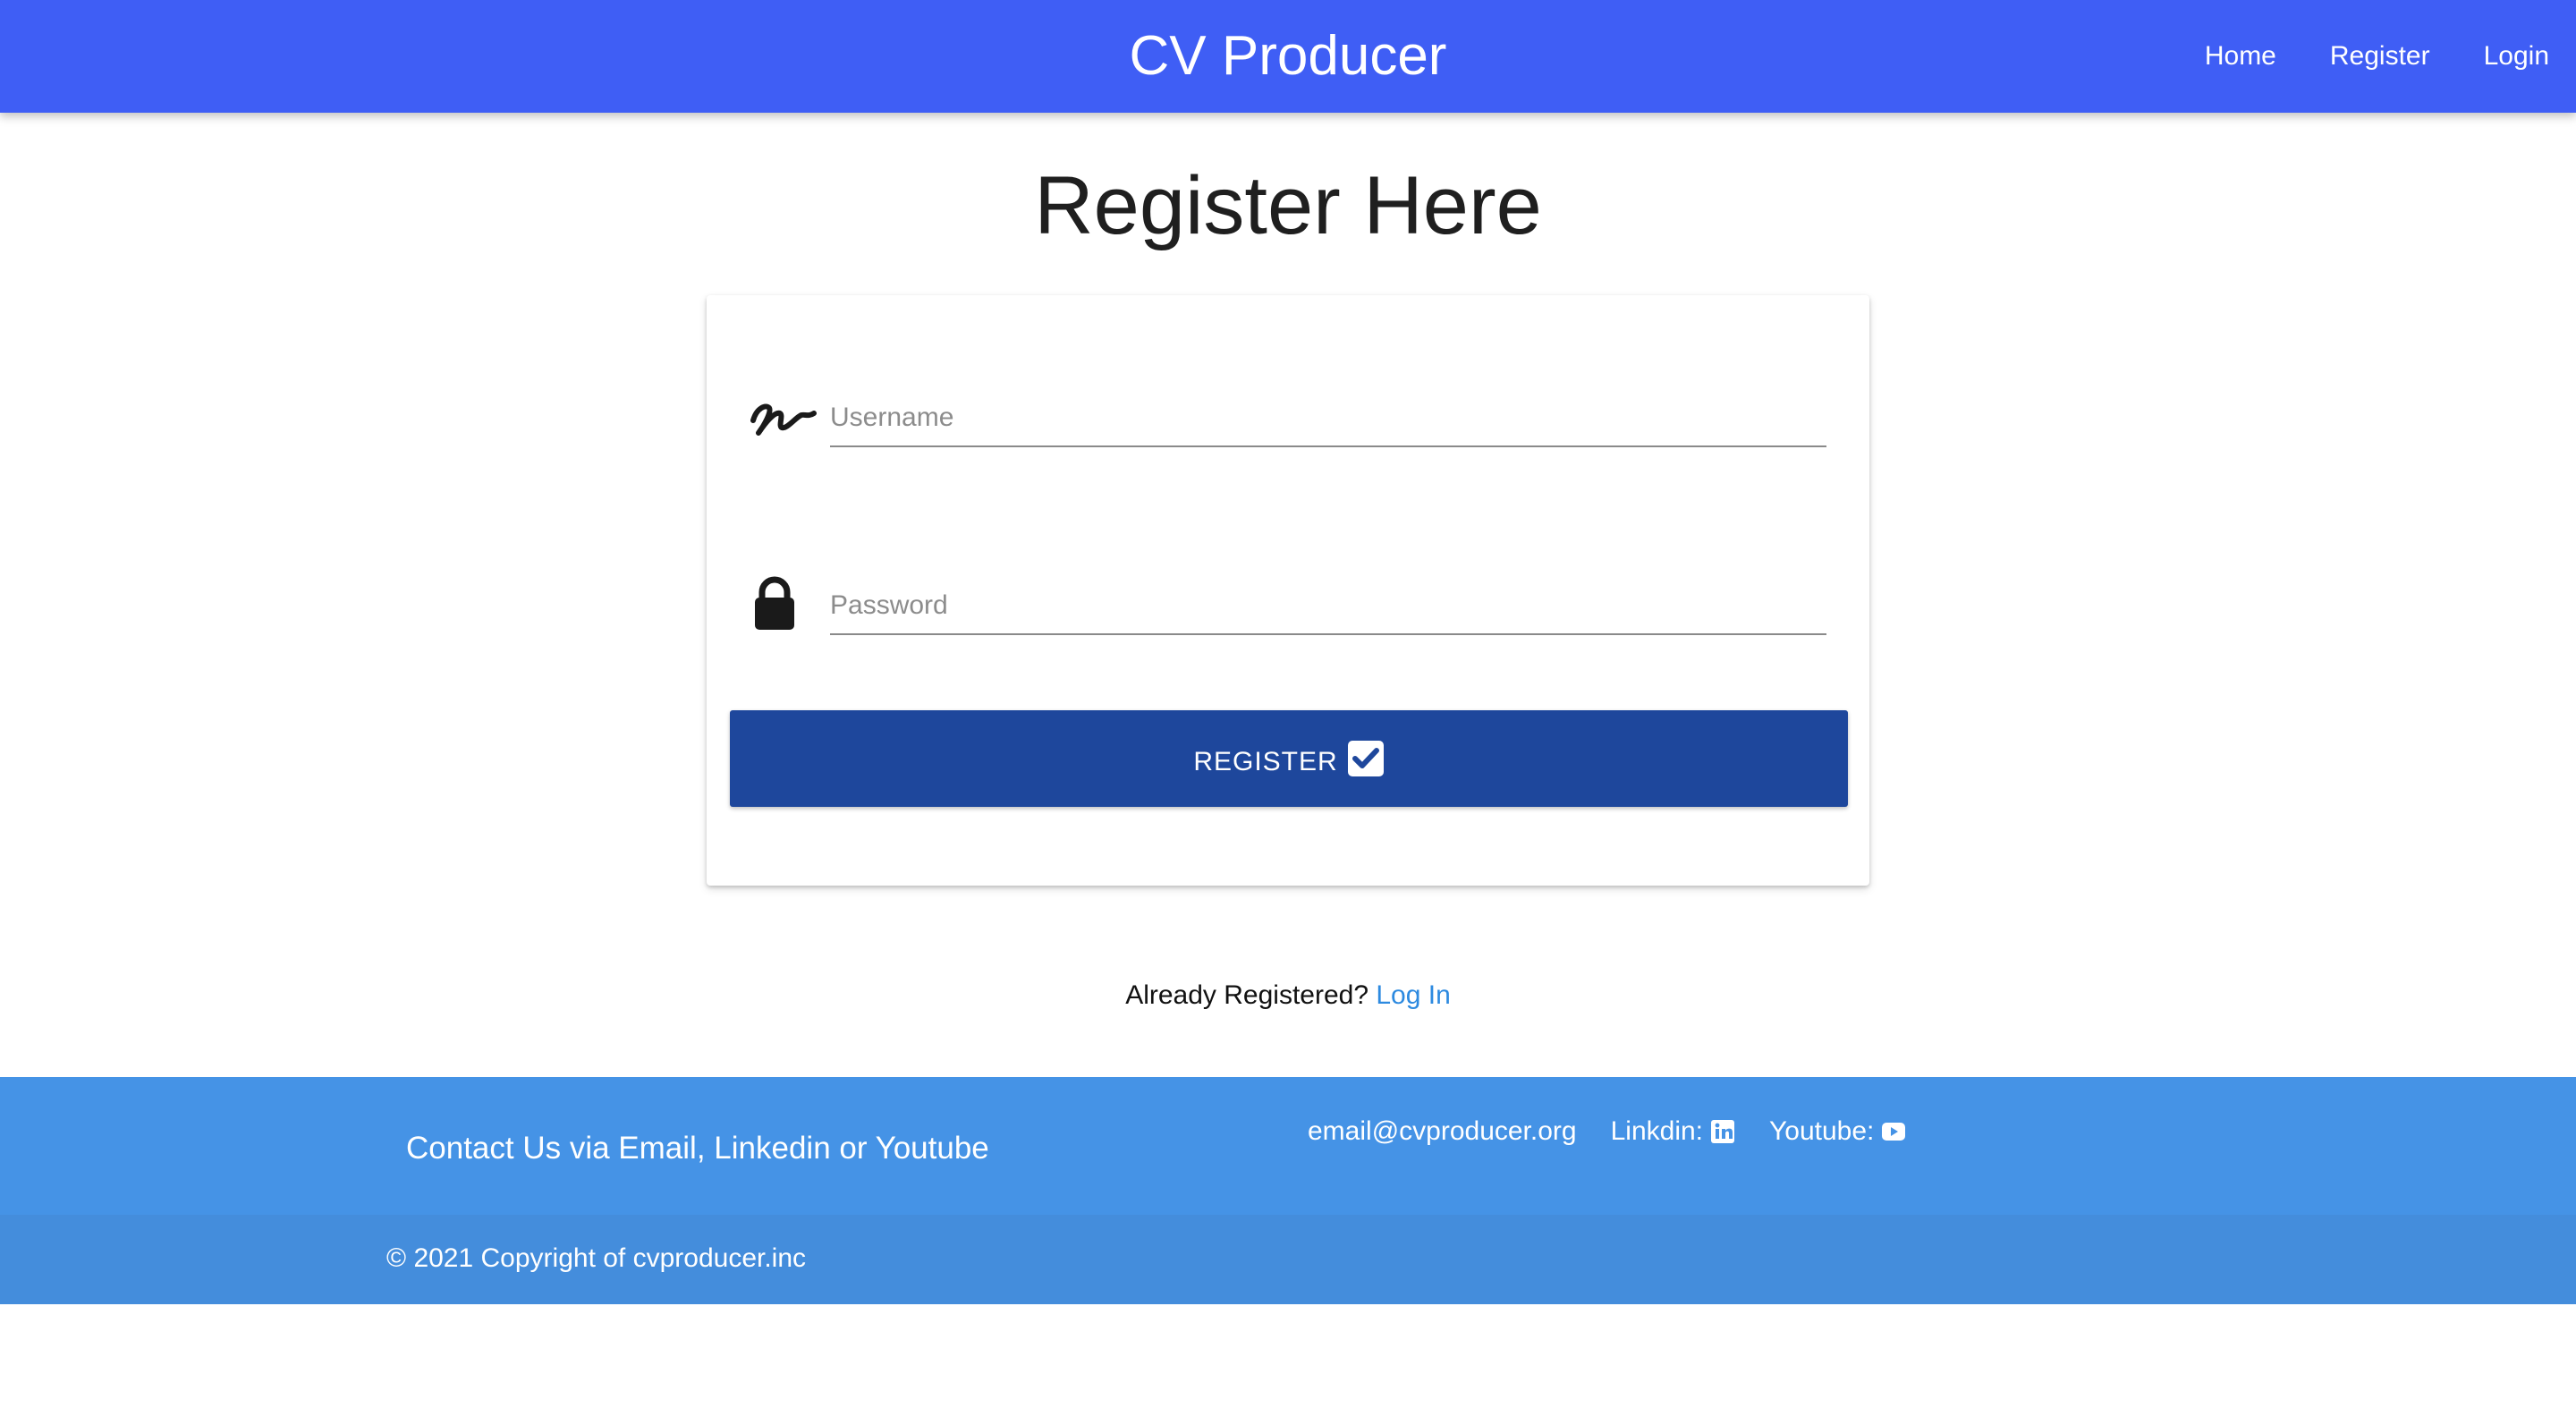  I want to click on youtube-icon, so click(1893, 1131).